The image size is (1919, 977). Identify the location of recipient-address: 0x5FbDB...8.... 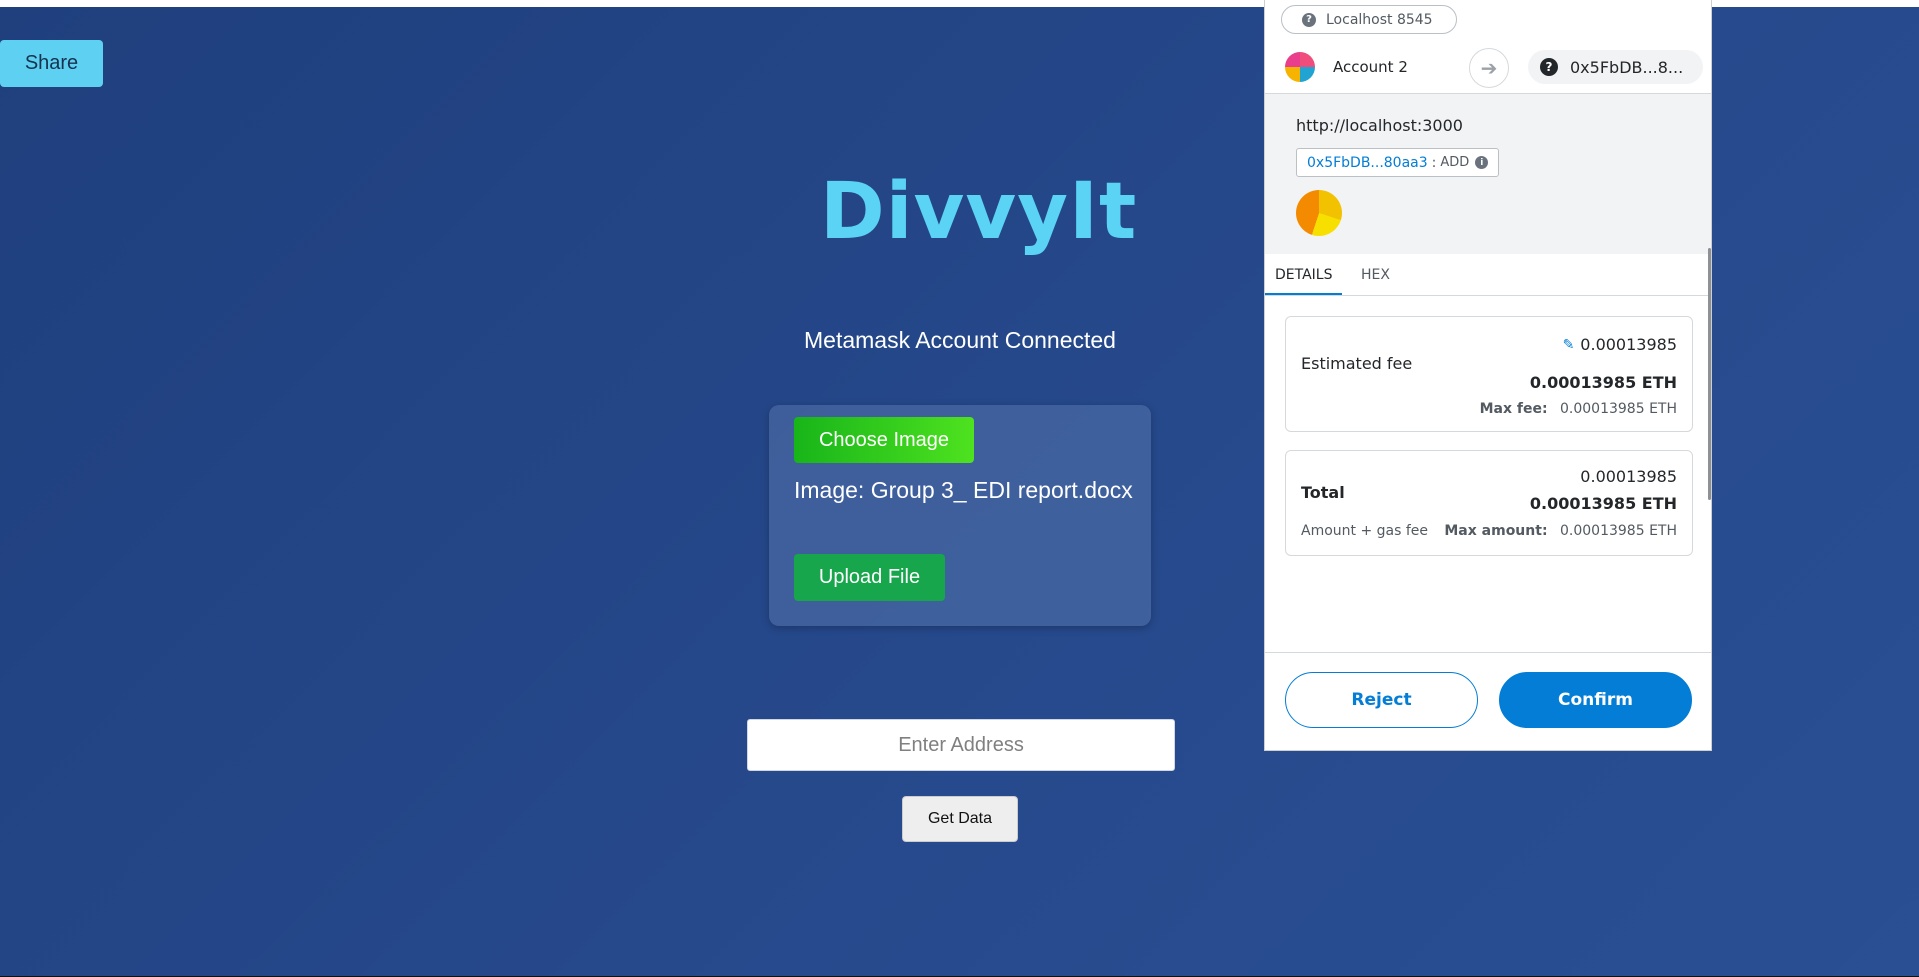
(1627, 67).